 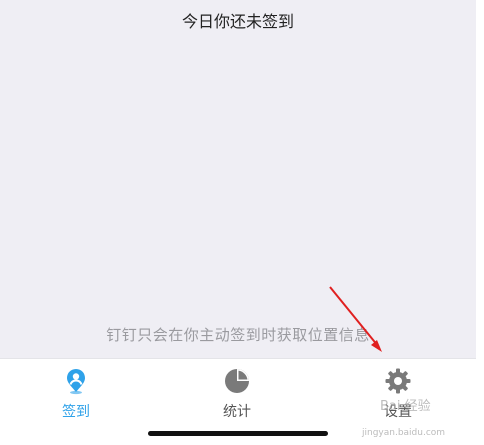 I want to click on pie-chart-icon, so click(x=237, y=381).